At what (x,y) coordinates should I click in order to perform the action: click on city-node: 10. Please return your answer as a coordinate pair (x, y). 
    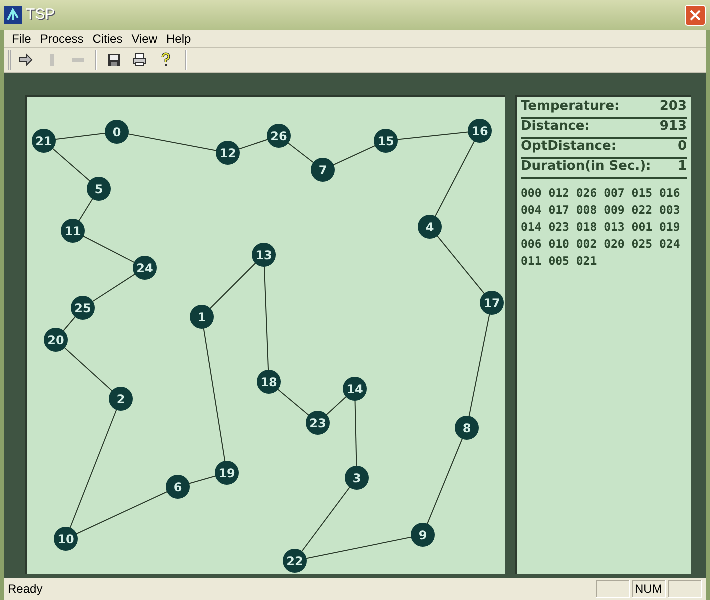
    Looking at the image, I should click on (66, 539).